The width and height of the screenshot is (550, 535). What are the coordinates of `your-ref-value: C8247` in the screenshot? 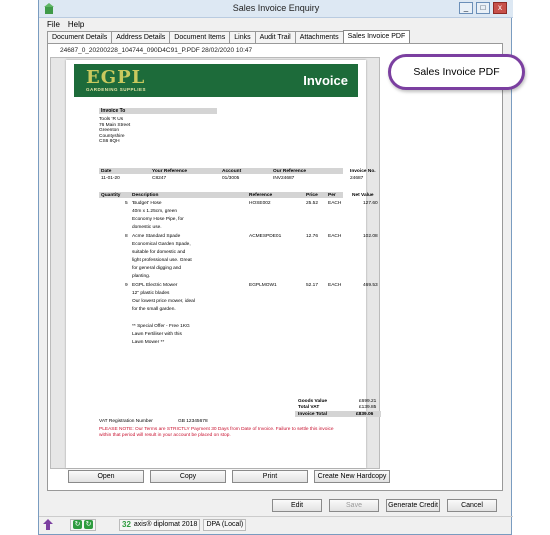 It's located at (159, 178).